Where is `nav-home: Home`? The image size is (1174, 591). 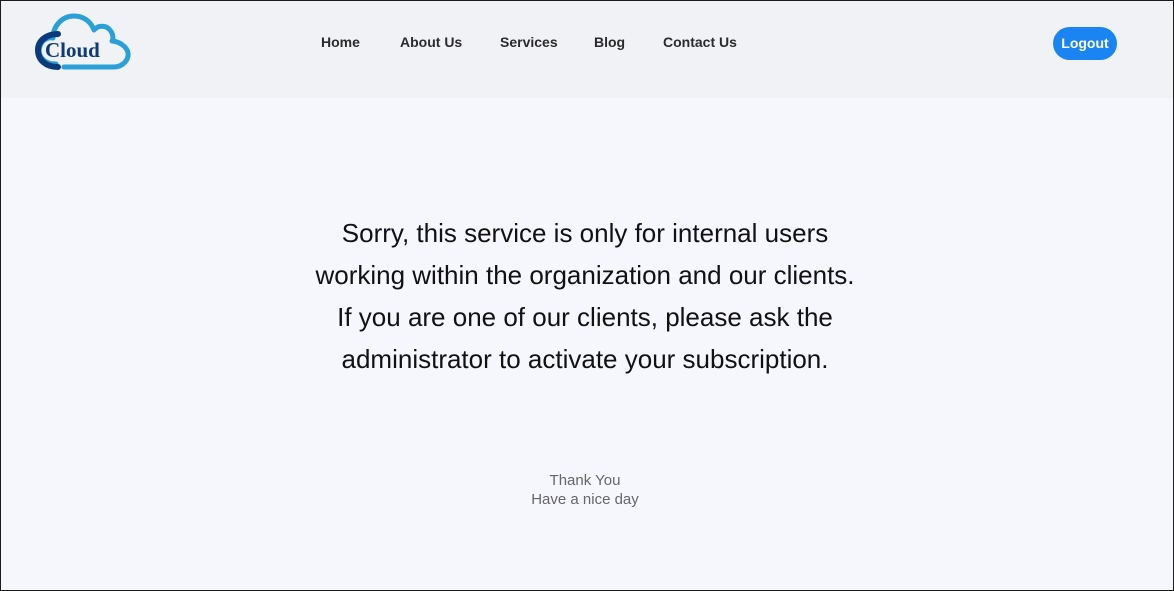 nav-home: Home is located at coordinates (340, 42).